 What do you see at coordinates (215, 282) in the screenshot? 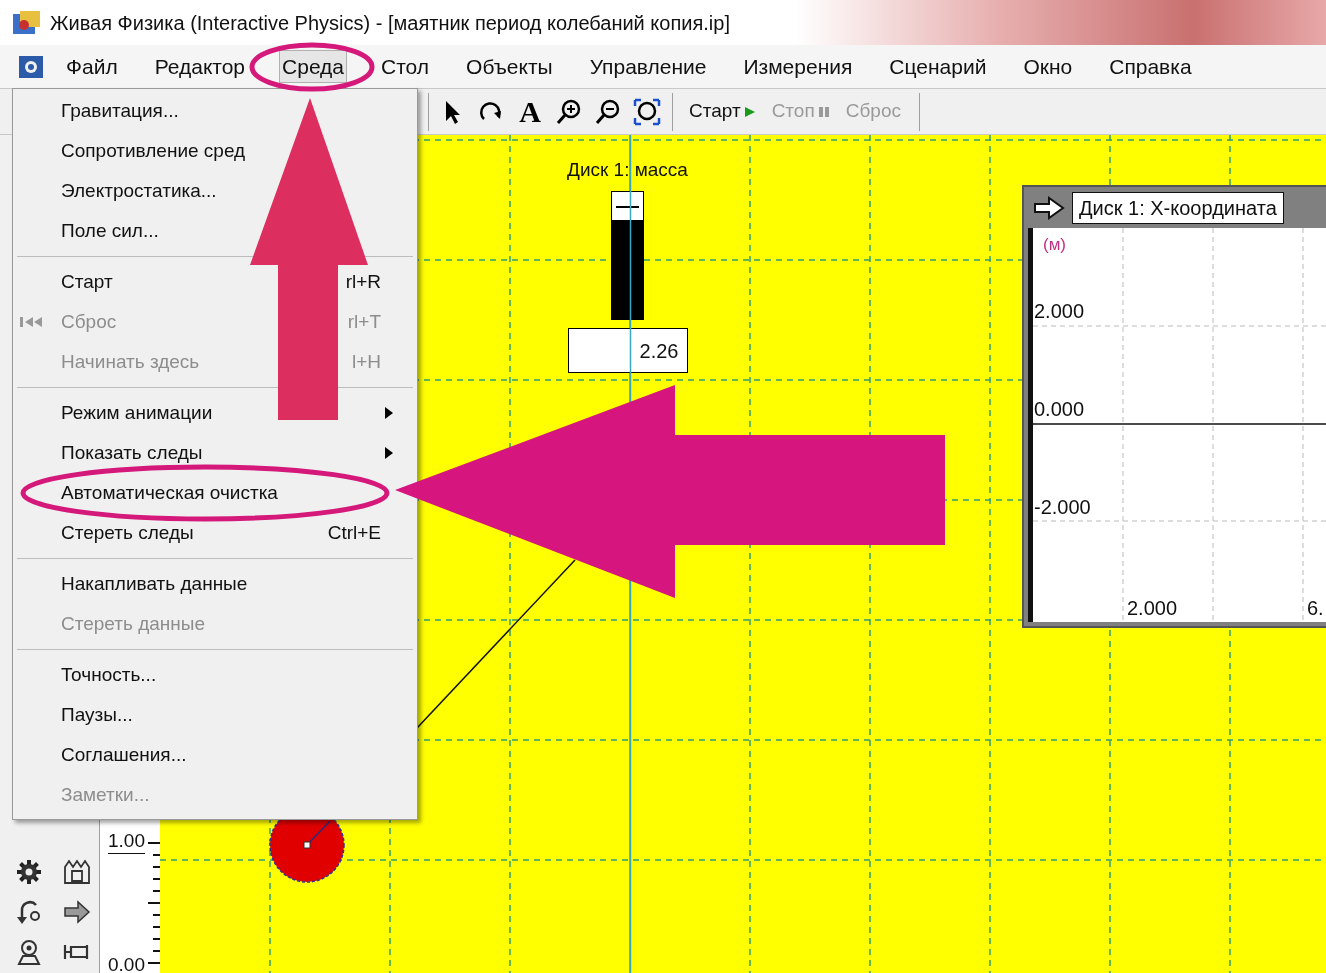
I see `menu-item: Старт rl+R` at bounding box center [215, 282].